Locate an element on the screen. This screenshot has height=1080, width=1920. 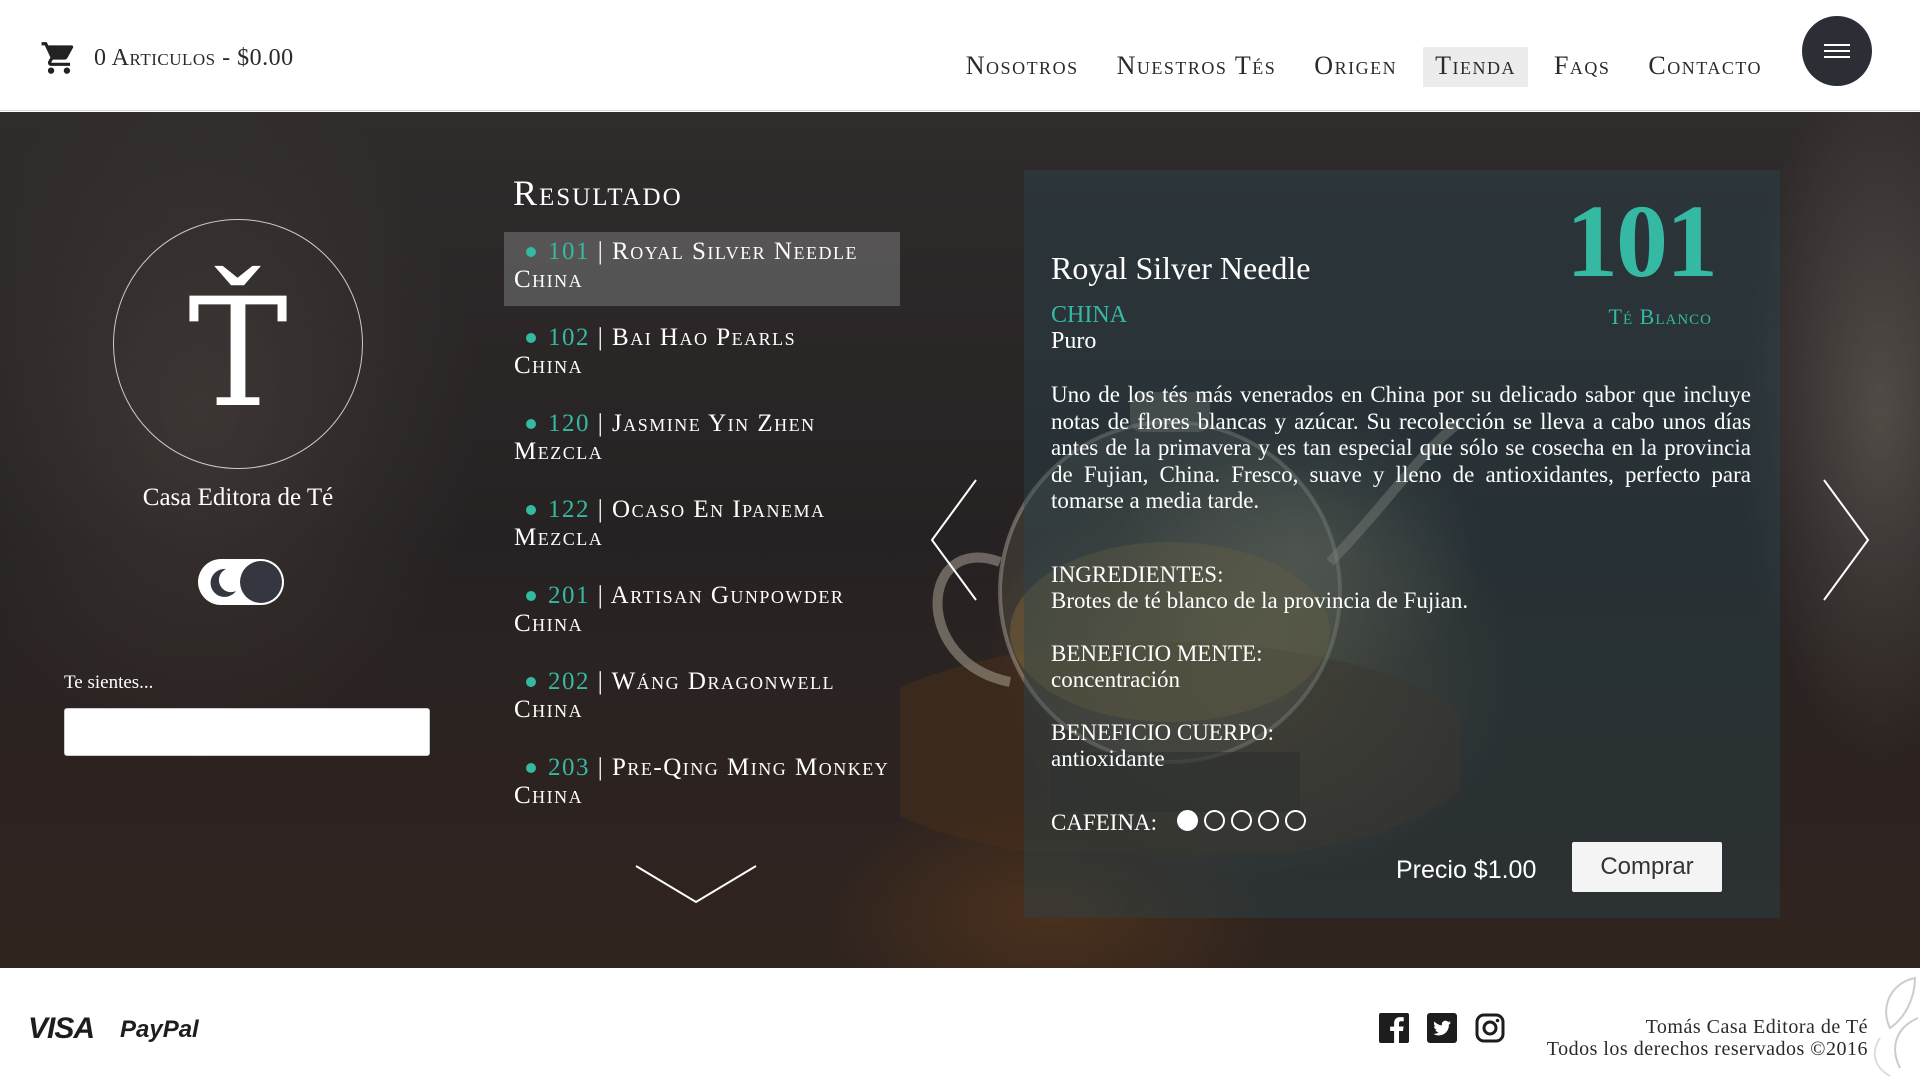
result-name: Pre-Qing Ming Monkey is located at coordinates (751, 767).